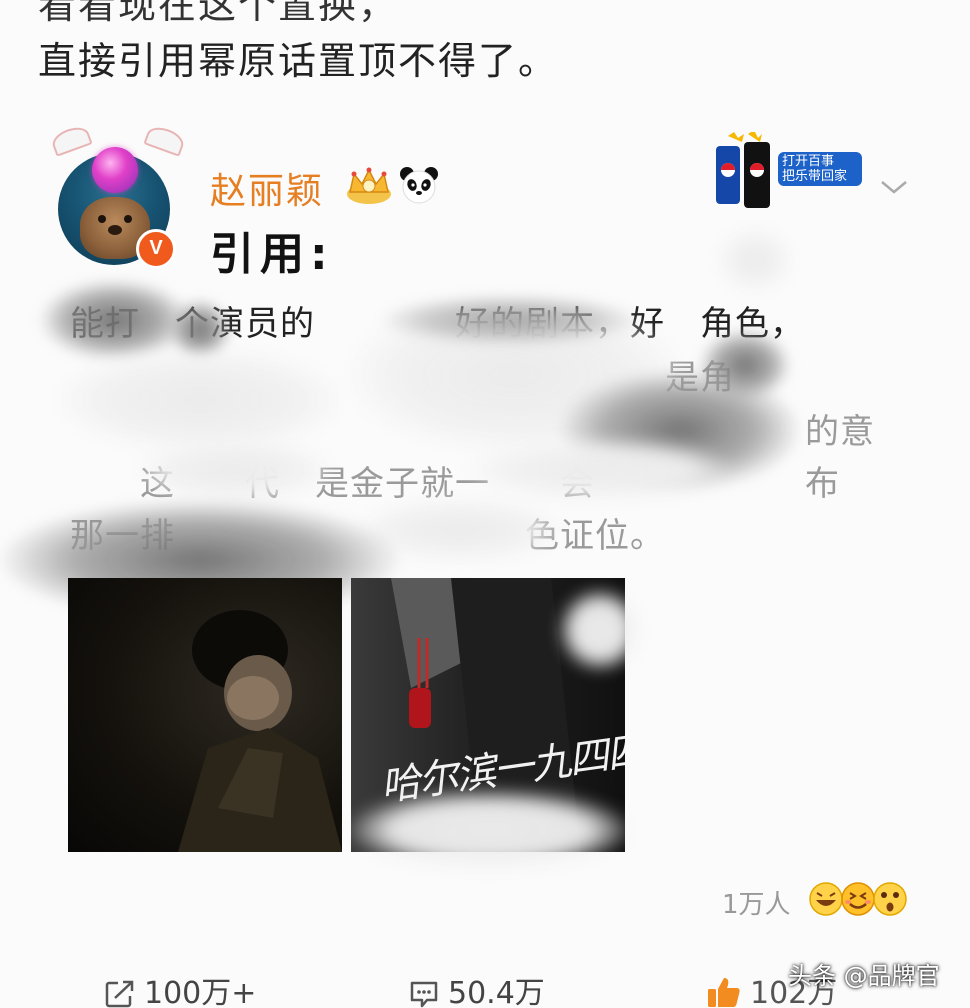 Image resolution: width=970 pixels, height=1008 pixels. What do you see at coordinates (864, 976) in the screenshot?
I see `watermark: 头条 @品牌官` at bounding box center [864, 976].